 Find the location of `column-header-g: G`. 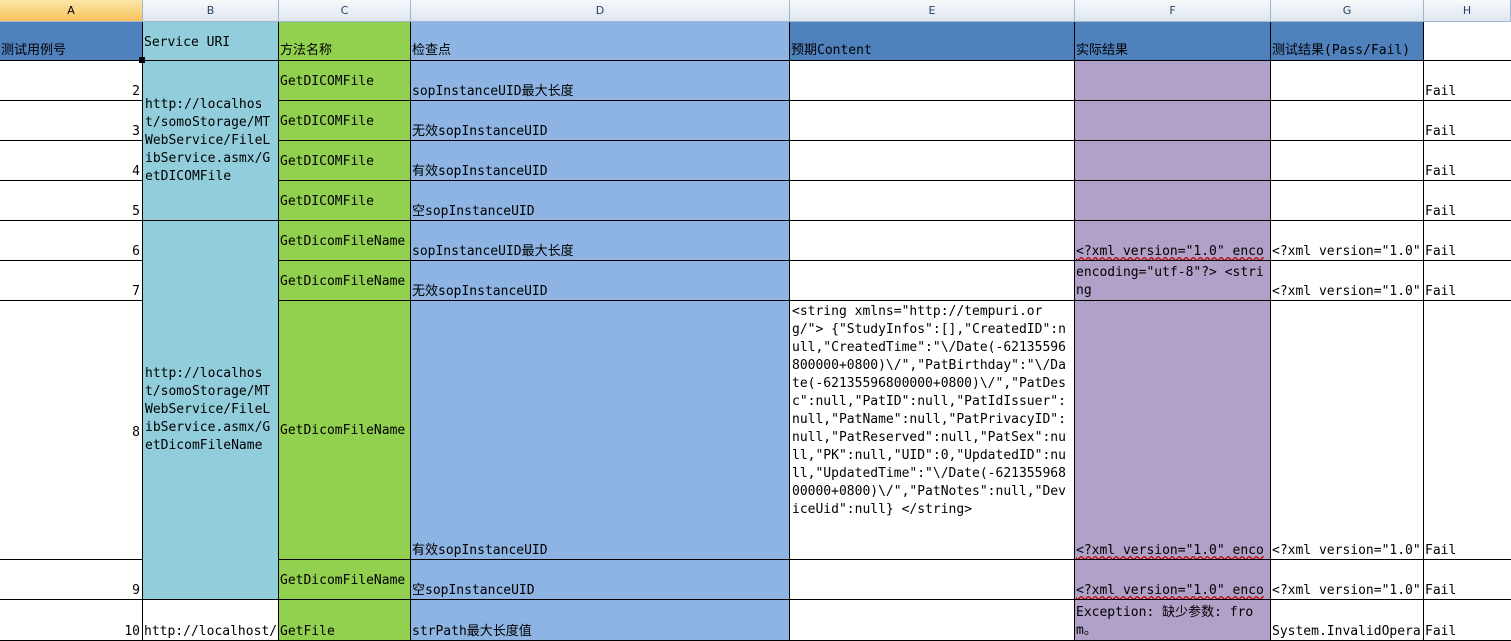

column-header-g: G is located at coordinates (1347, 11).